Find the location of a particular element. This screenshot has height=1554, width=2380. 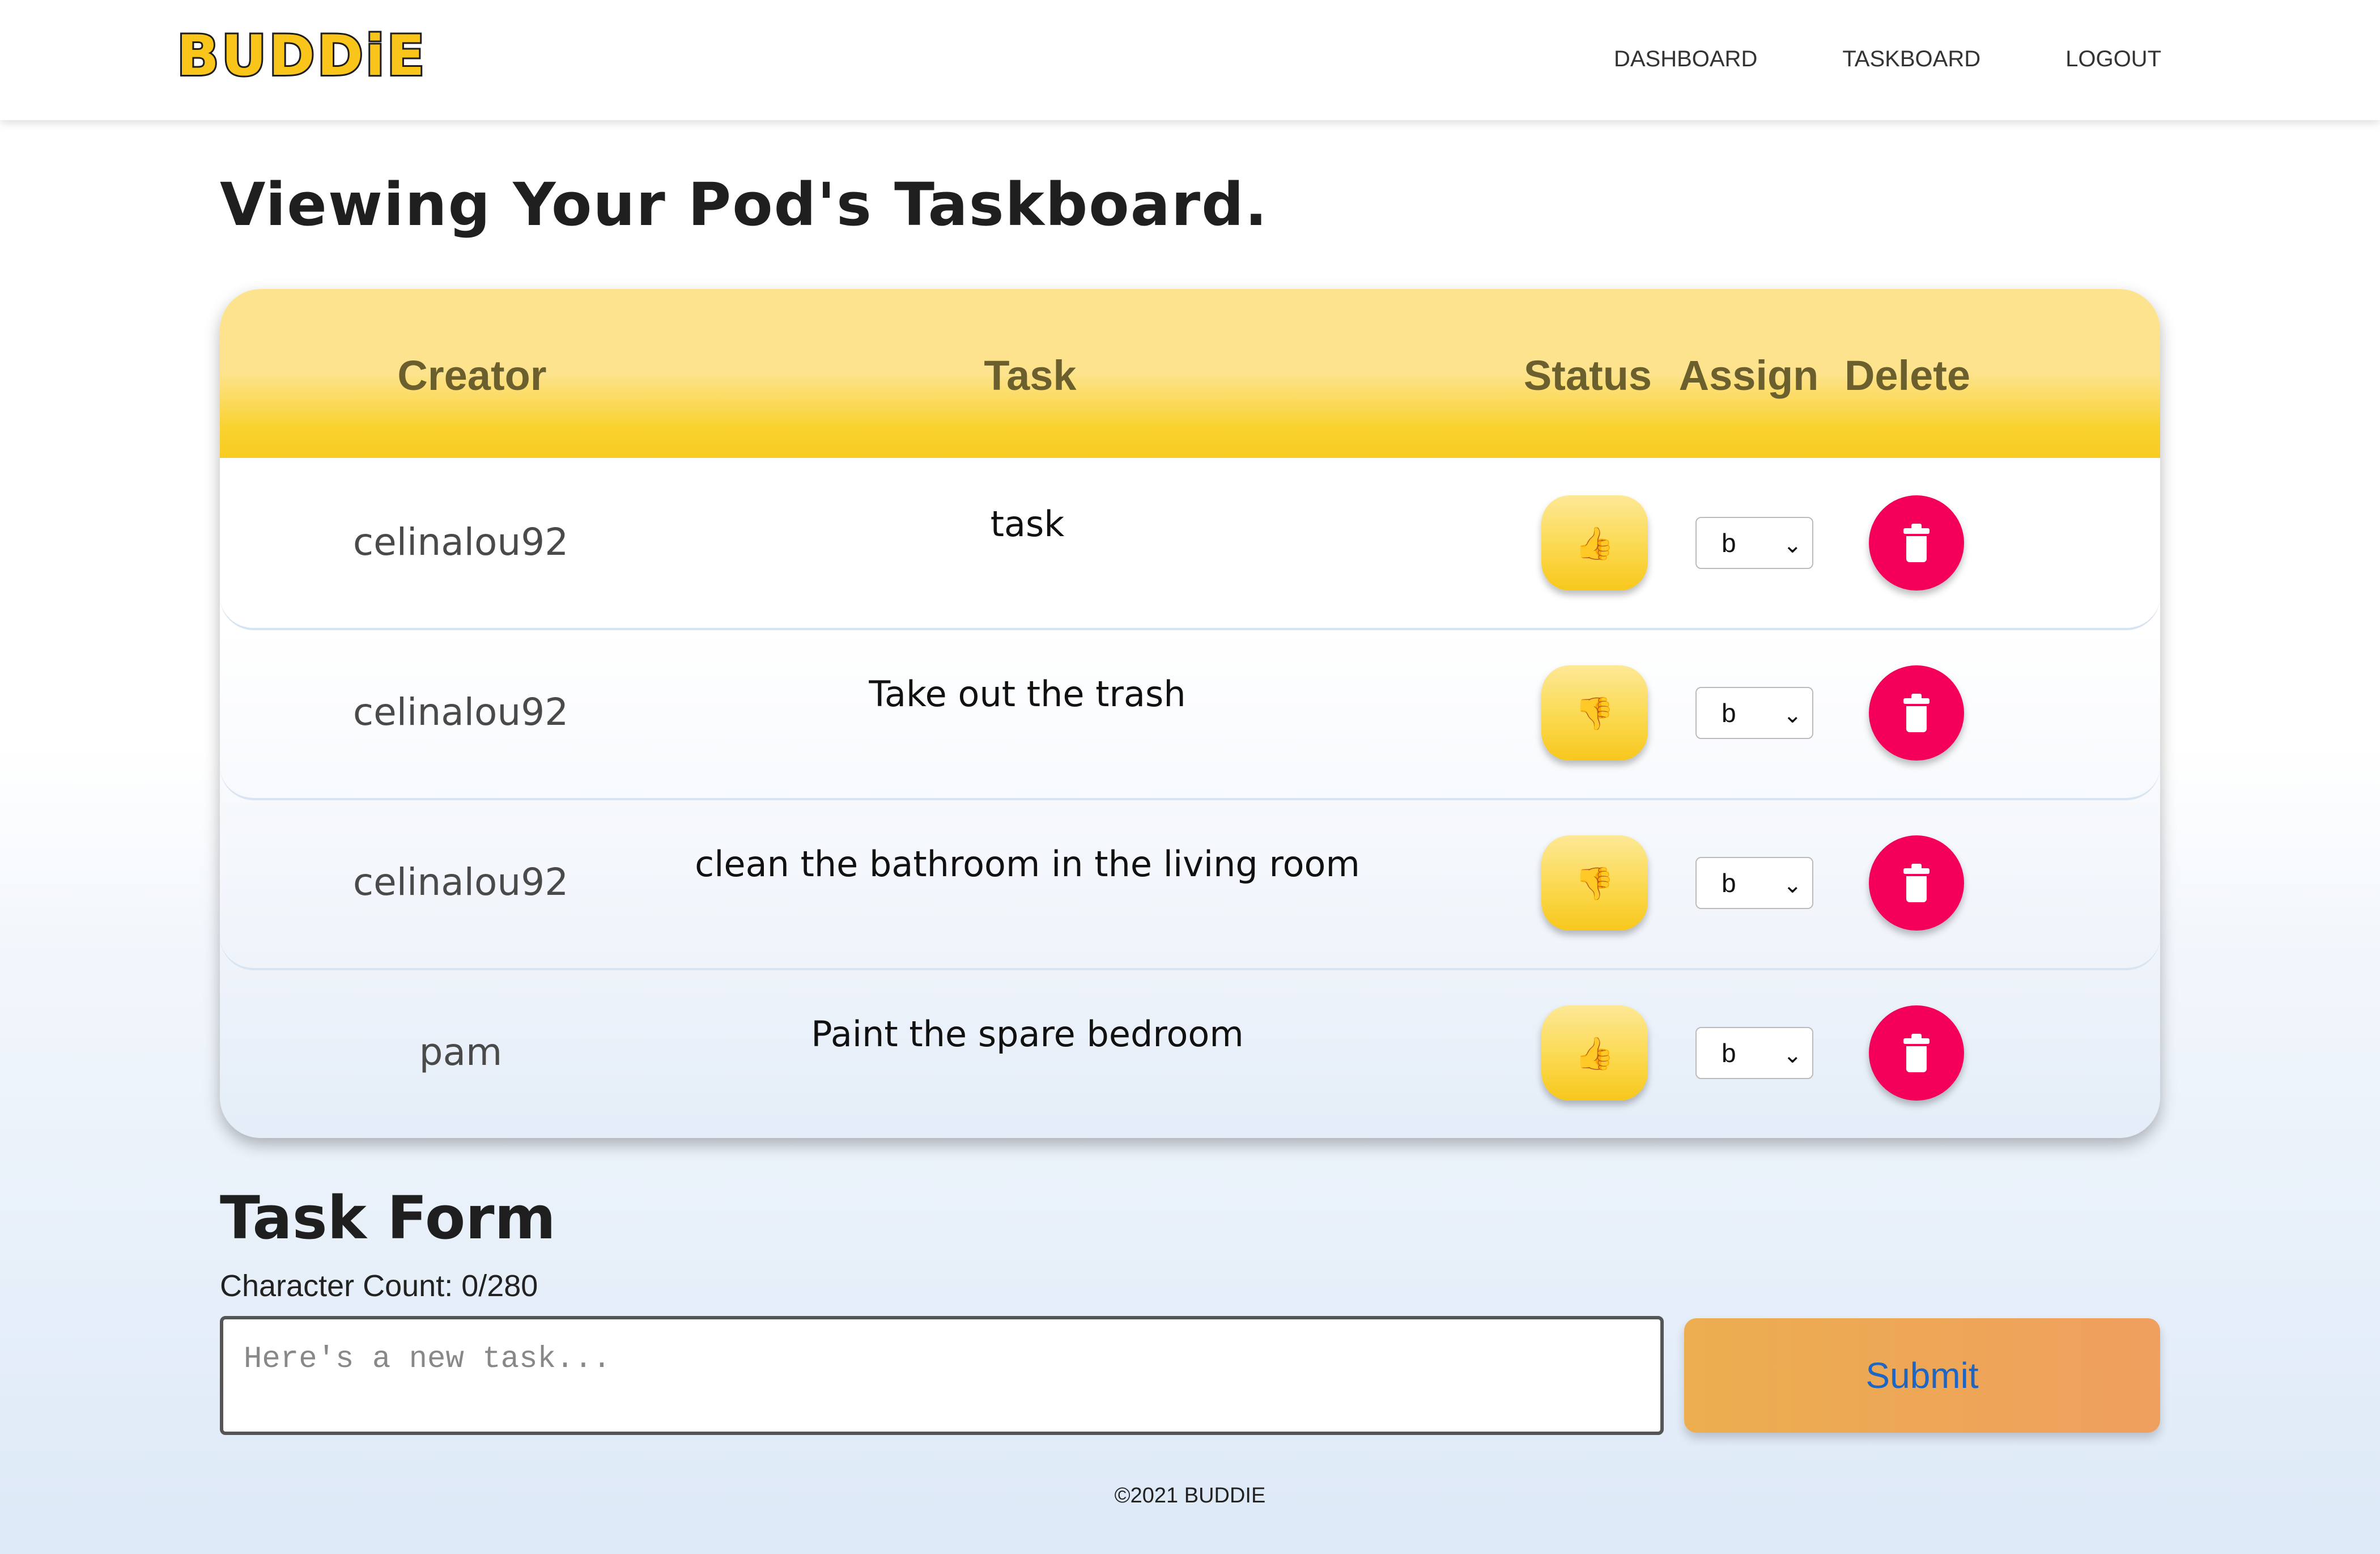

submit-button: Submit is located at coordinates (1922, 1375).